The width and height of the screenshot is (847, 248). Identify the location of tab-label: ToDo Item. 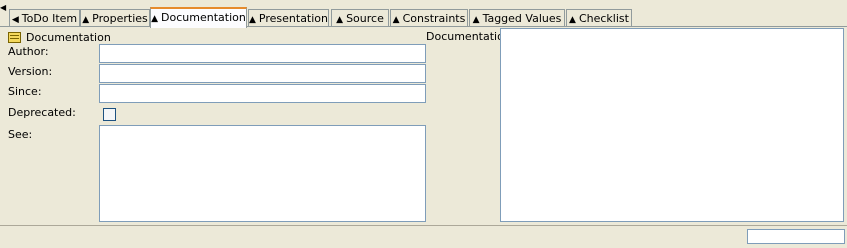
(49, 18).